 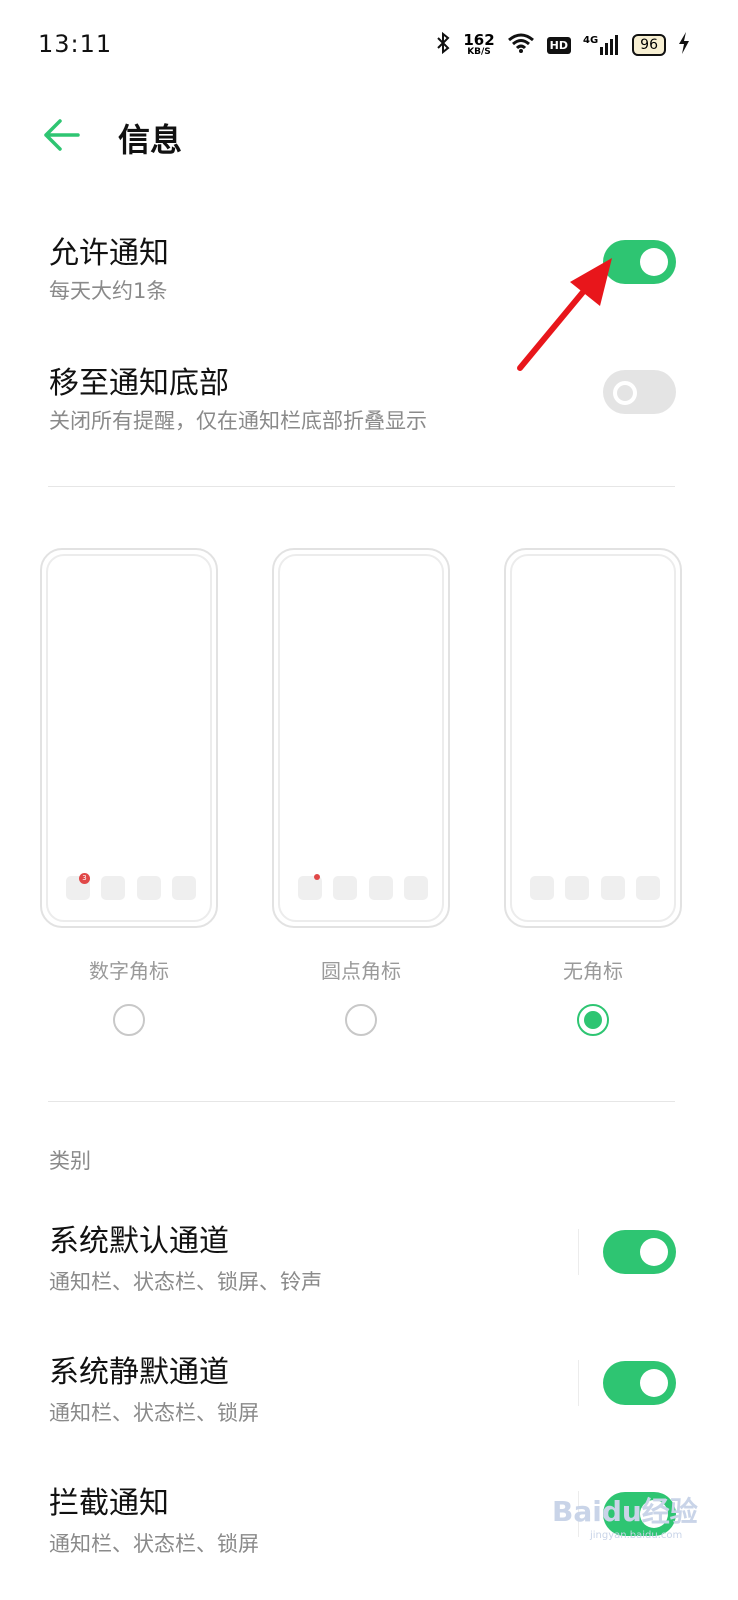 I want to click on charging-icon, so click(x=684, y=45).